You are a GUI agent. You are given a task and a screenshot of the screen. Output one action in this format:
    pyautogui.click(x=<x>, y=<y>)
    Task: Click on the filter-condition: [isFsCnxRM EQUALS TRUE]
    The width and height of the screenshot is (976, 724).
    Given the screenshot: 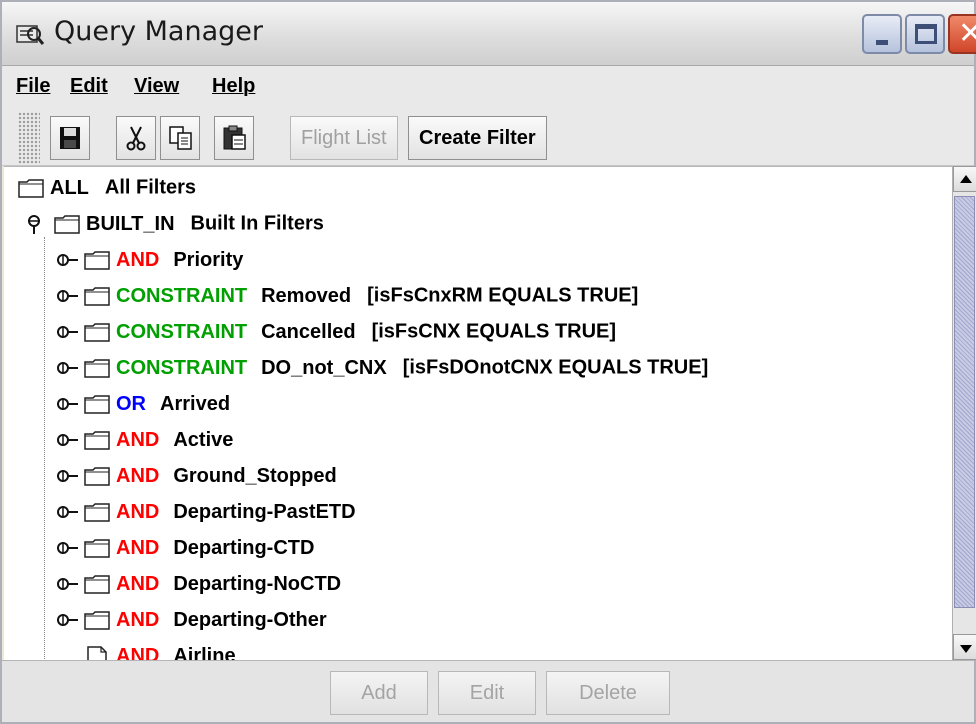 What is the action you would take?
    pyautogui.click(x=503, y=295)
    